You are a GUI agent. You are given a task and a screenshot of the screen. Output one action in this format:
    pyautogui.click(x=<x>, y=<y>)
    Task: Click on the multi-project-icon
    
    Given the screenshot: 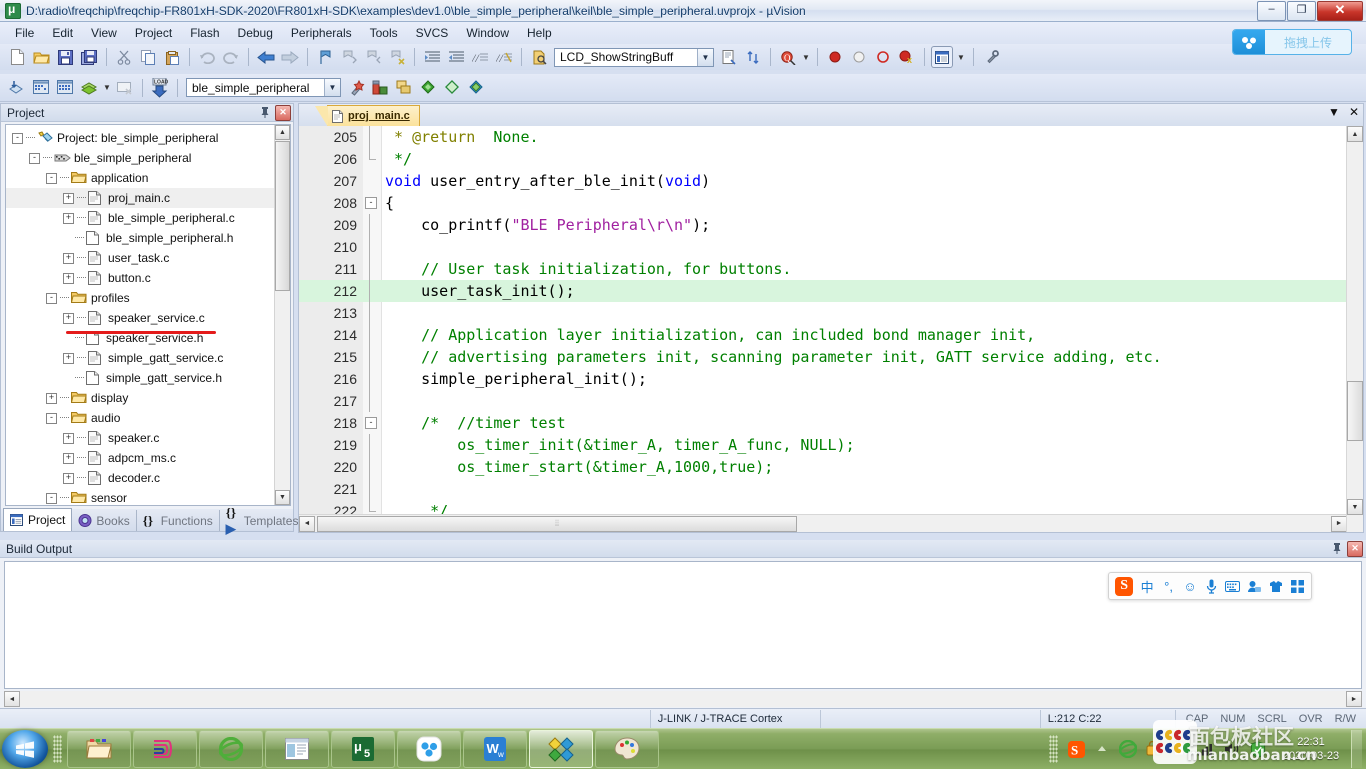 What is the action you would take?
    pyautogui.click(x=404, y=88)
    